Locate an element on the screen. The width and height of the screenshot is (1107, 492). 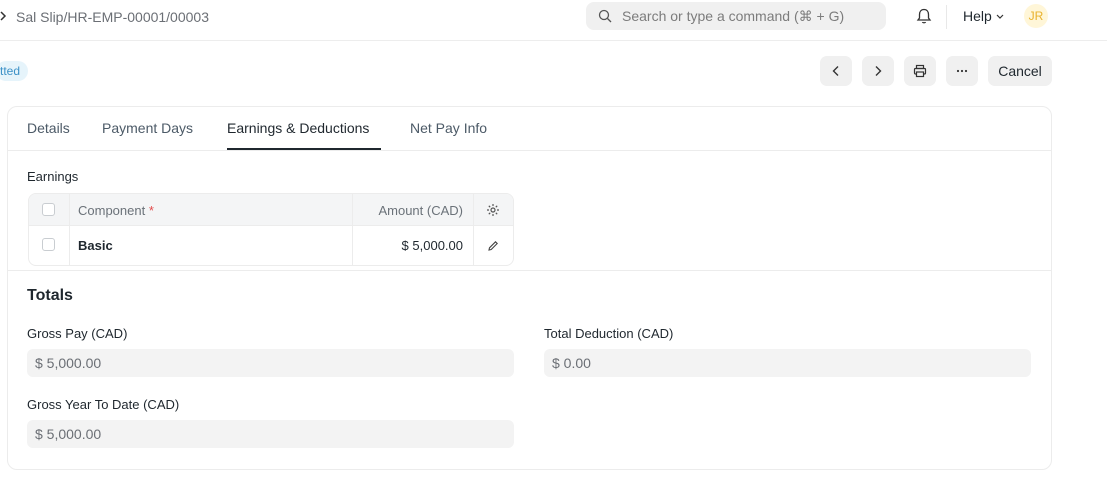
more-button is located at coordinates (962, 71).